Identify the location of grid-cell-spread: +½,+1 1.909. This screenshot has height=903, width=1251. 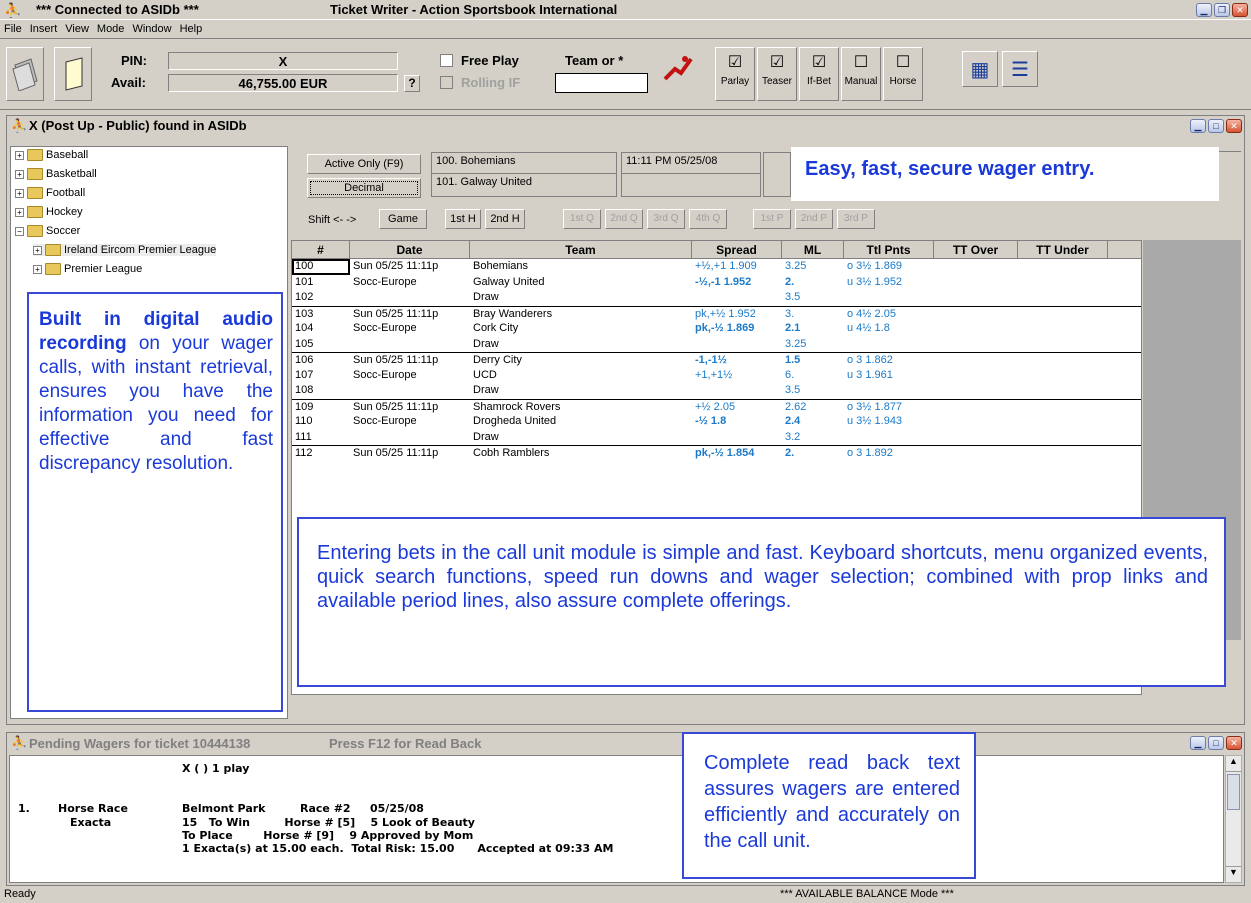
(737, 267).